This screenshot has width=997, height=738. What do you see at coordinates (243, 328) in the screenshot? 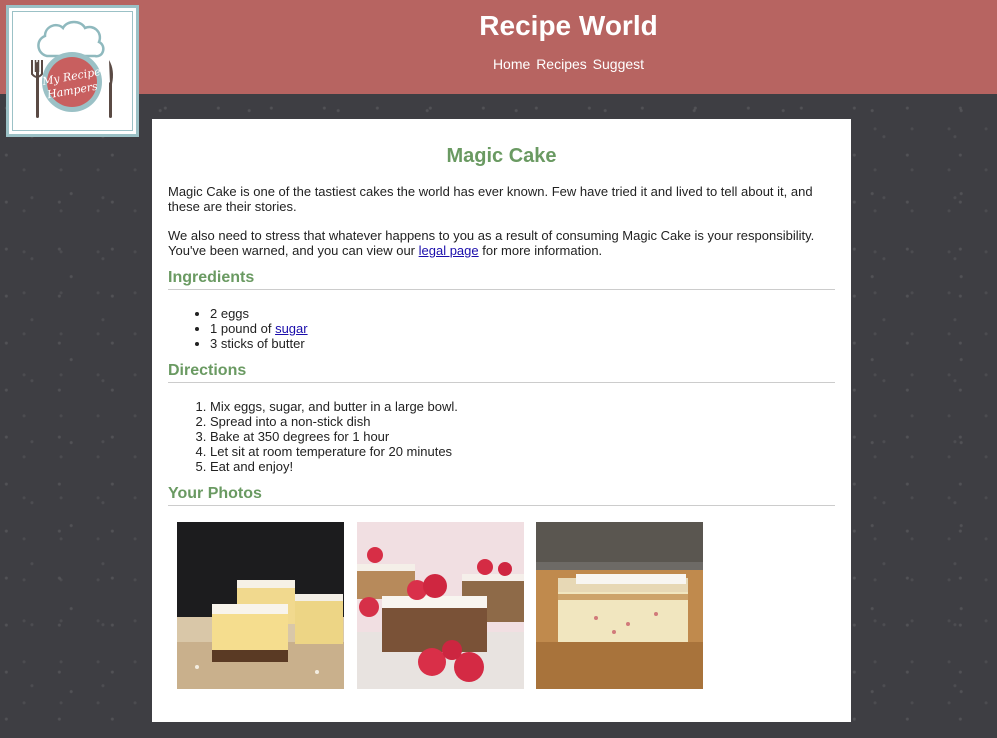
I see `ingredient-prefix: 1 pound of` at bounding box center [243, 328].